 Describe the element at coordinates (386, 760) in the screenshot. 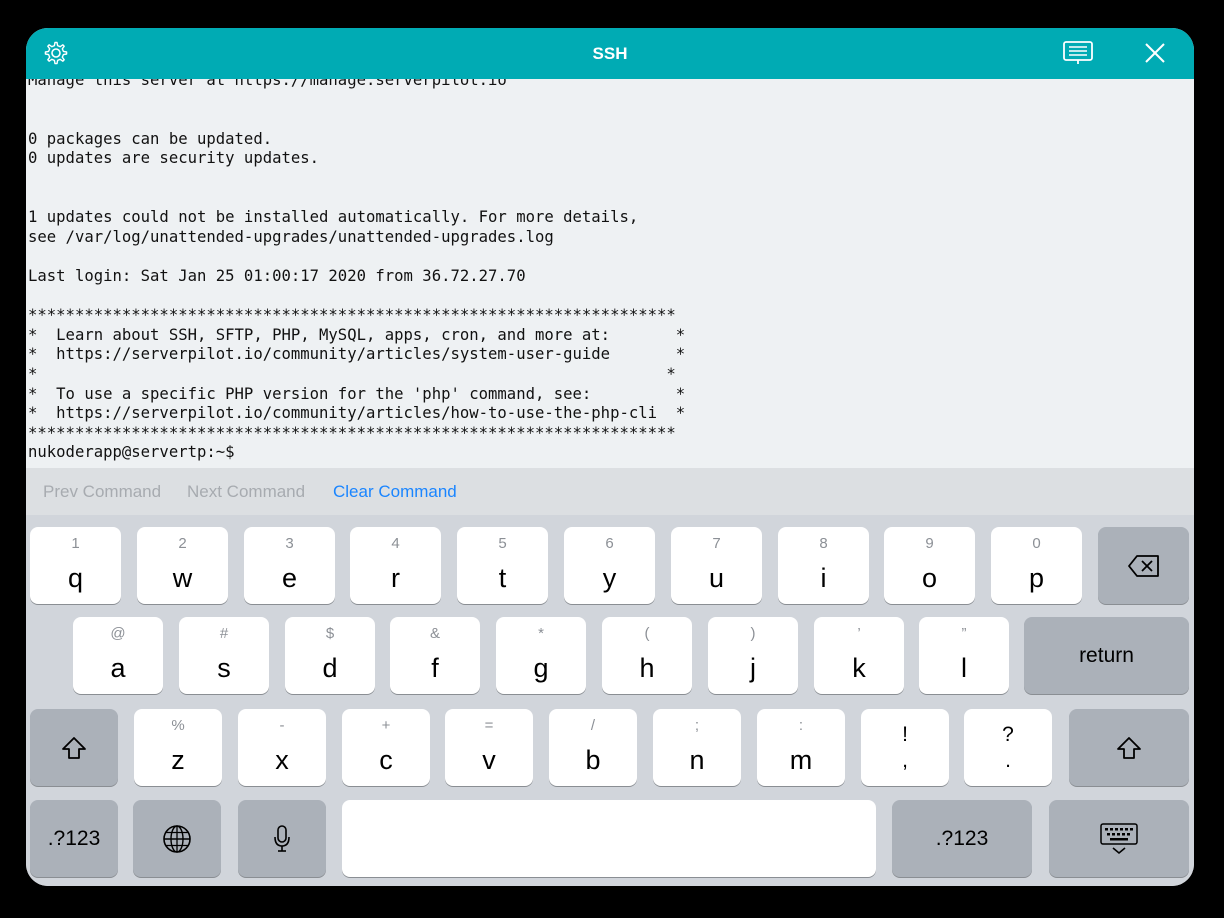

I see `key-label: c` at that location.